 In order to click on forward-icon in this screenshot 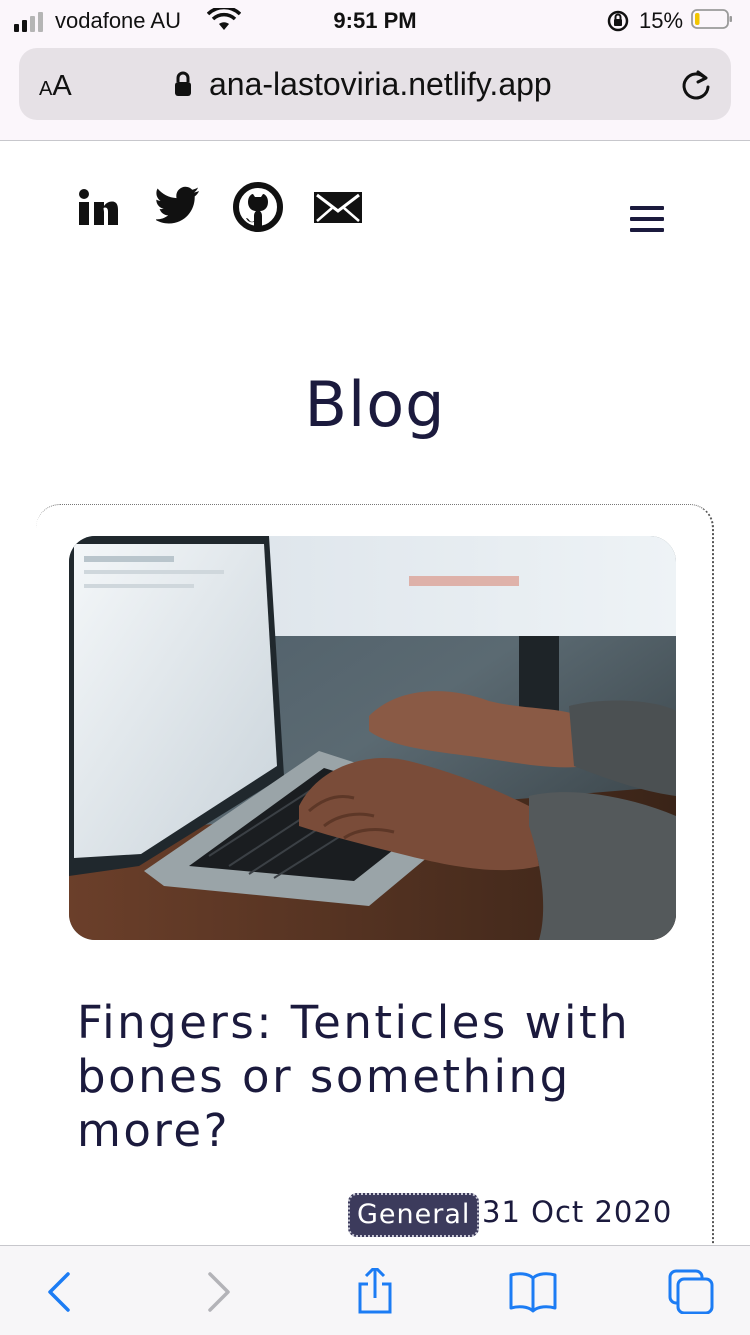, I will do `click(221, 1291)`.